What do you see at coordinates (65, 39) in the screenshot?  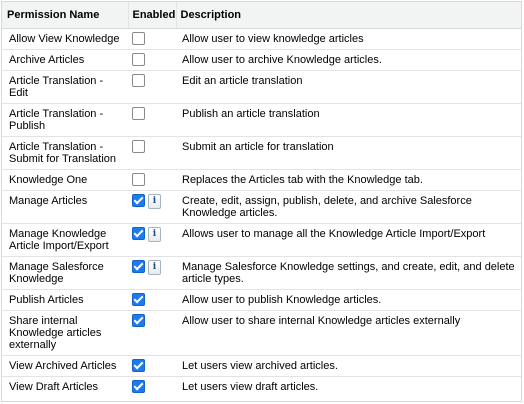 I see `permission-name-cell: Allow View Knowledge` at bounding box center [65, 39].